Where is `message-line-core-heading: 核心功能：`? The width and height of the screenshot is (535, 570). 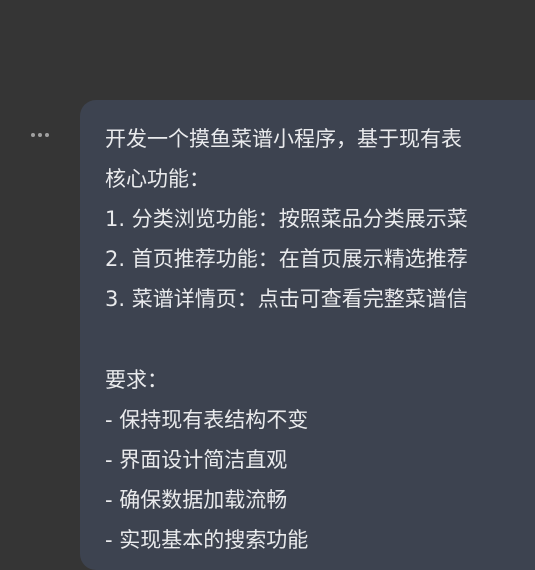 message-line-core-heading: 核心功能： is located at coordinates (157, 179).